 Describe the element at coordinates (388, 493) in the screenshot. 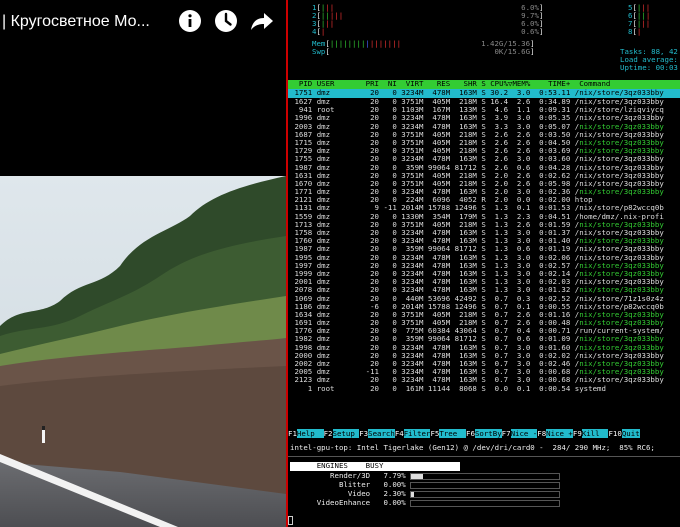

I see `engine-busy: 2.30%` at that location.